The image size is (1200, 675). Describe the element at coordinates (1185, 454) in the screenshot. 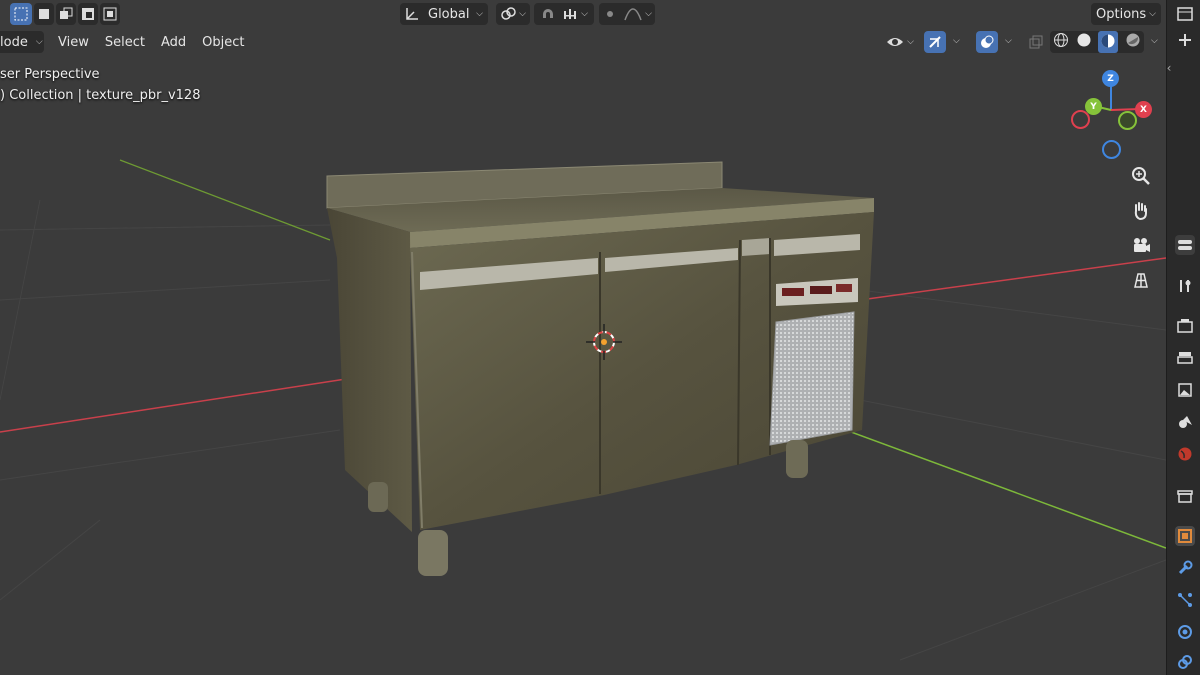

I see `world-tab-icon` at that location.